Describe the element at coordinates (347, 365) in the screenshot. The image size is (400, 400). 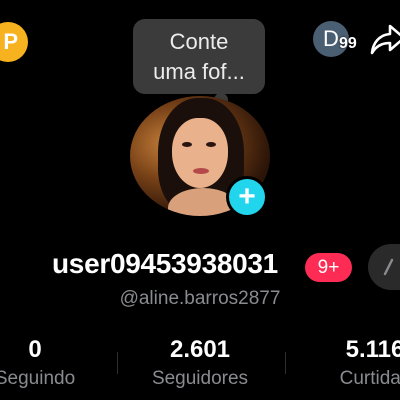
I see `stat-likes: 5.116 Curtidas` at that location.